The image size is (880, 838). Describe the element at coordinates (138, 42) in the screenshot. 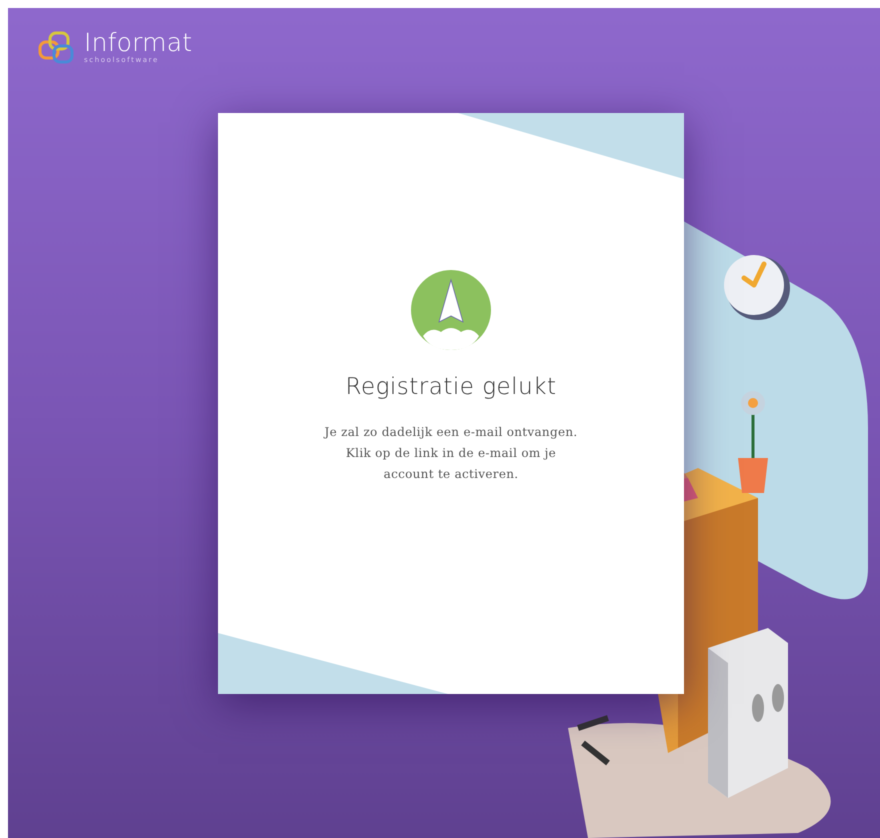

I see `logo-name: Informat` at that location.